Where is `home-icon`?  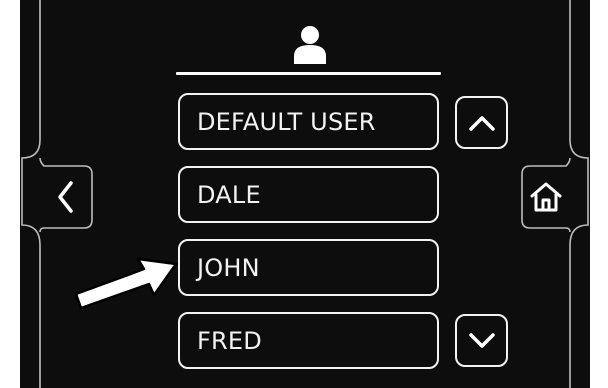
home-icon is located at coordinates (546, 197).